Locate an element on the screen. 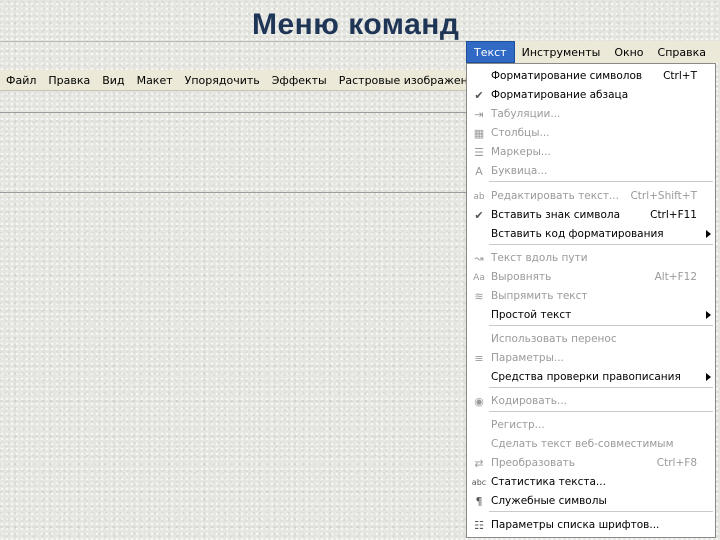  menu-item: ¶ Служебные символы is located at coordinates (591, 501).